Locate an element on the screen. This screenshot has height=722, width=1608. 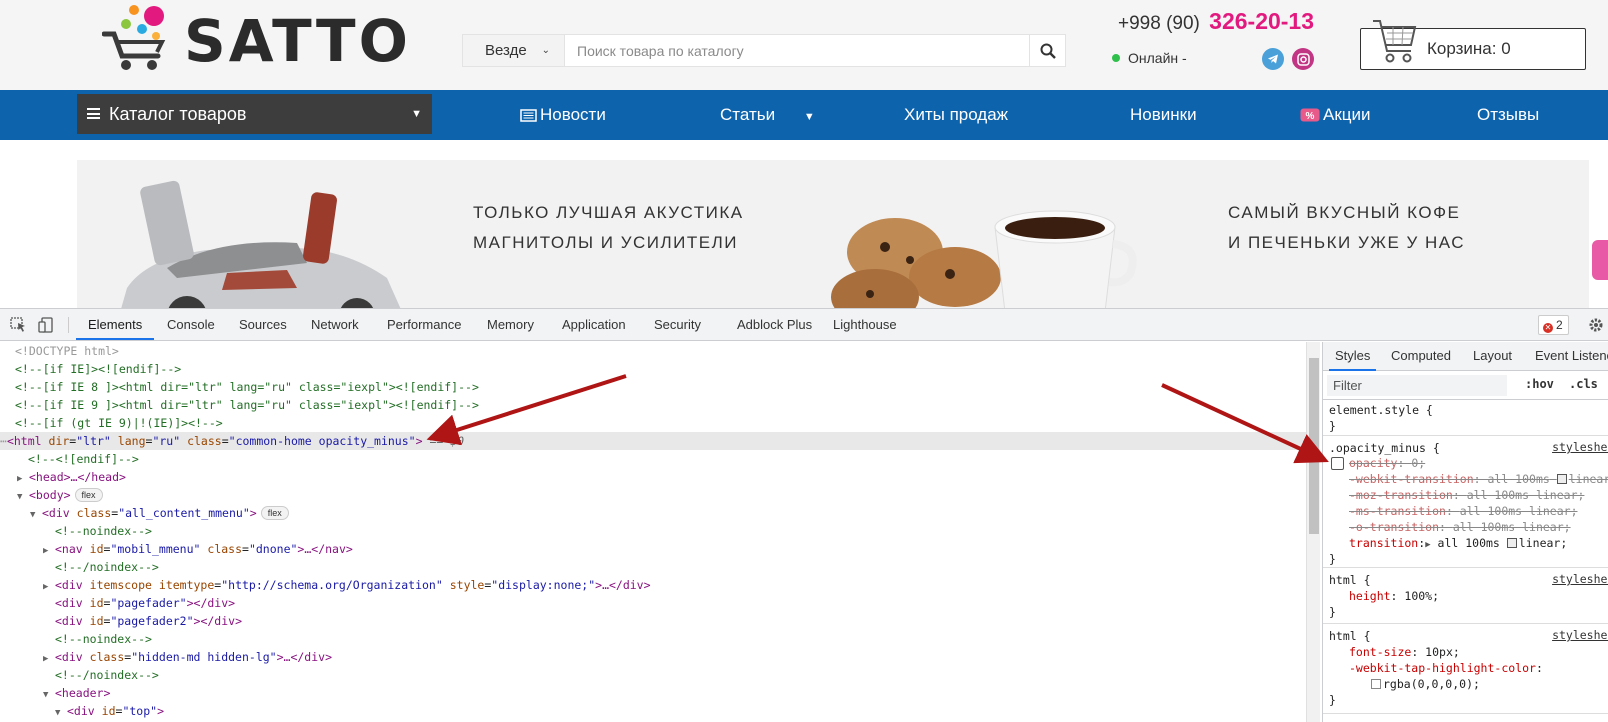
tab-styles: Styles is located at coordinates (1352, 356).